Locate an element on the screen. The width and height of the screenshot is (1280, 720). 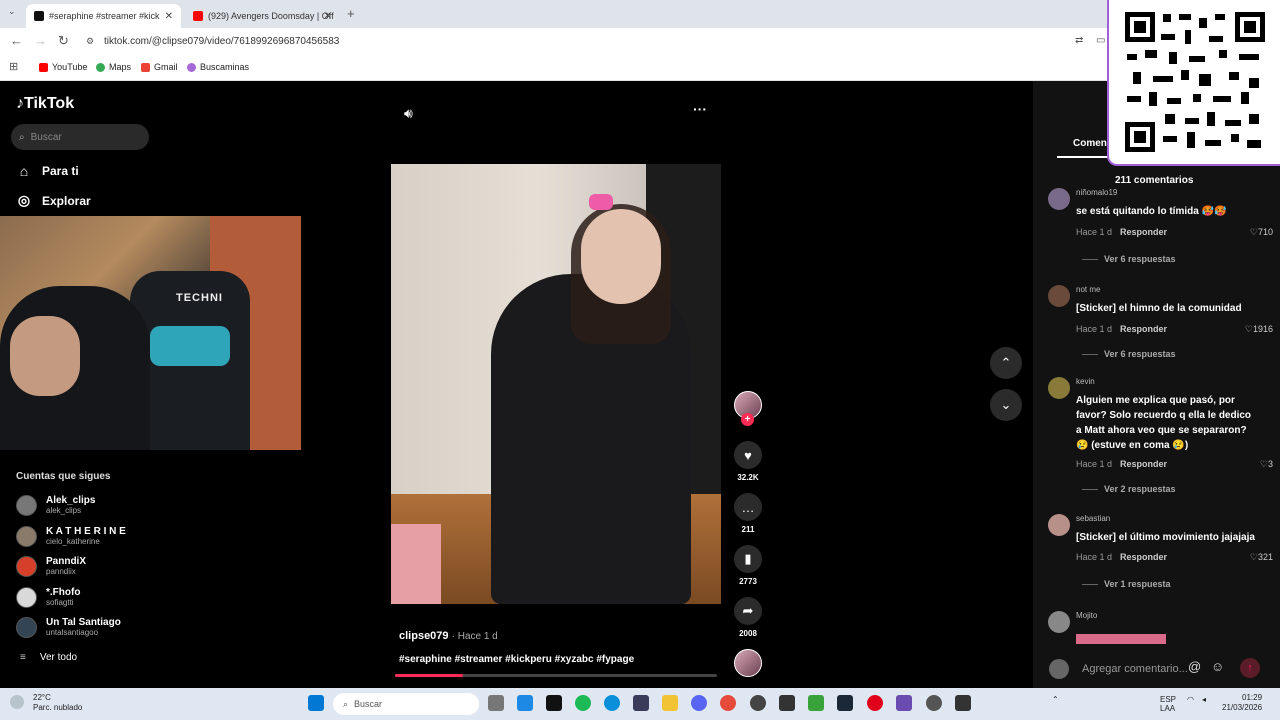
following-account: PanndiX panndiix is located at coordinates (51, 566).